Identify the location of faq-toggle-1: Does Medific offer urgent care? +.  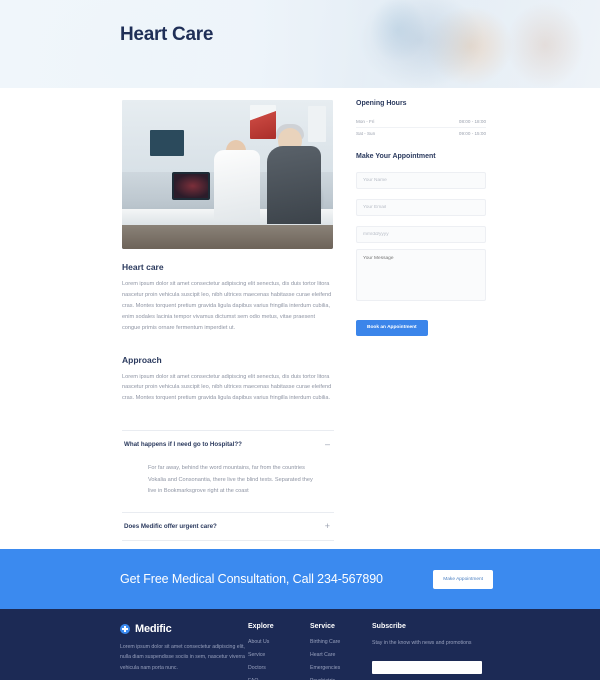
(228, 526).